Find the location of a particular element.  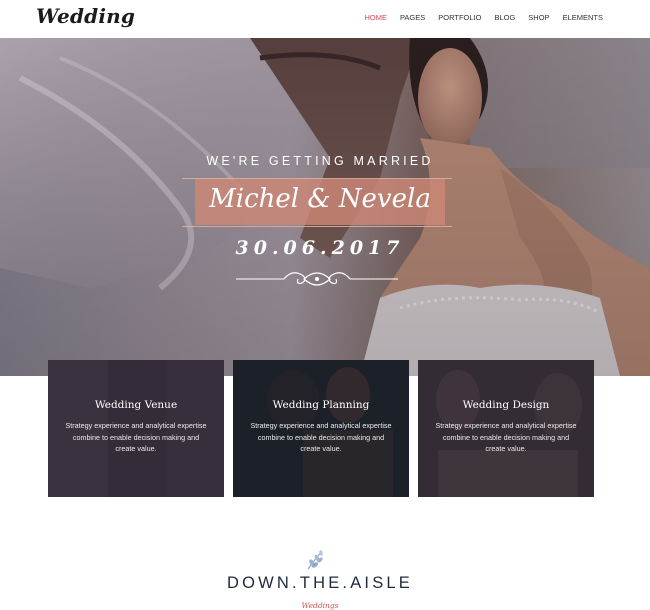

nav-item-home: HOME is located at coordinates (375, 17).